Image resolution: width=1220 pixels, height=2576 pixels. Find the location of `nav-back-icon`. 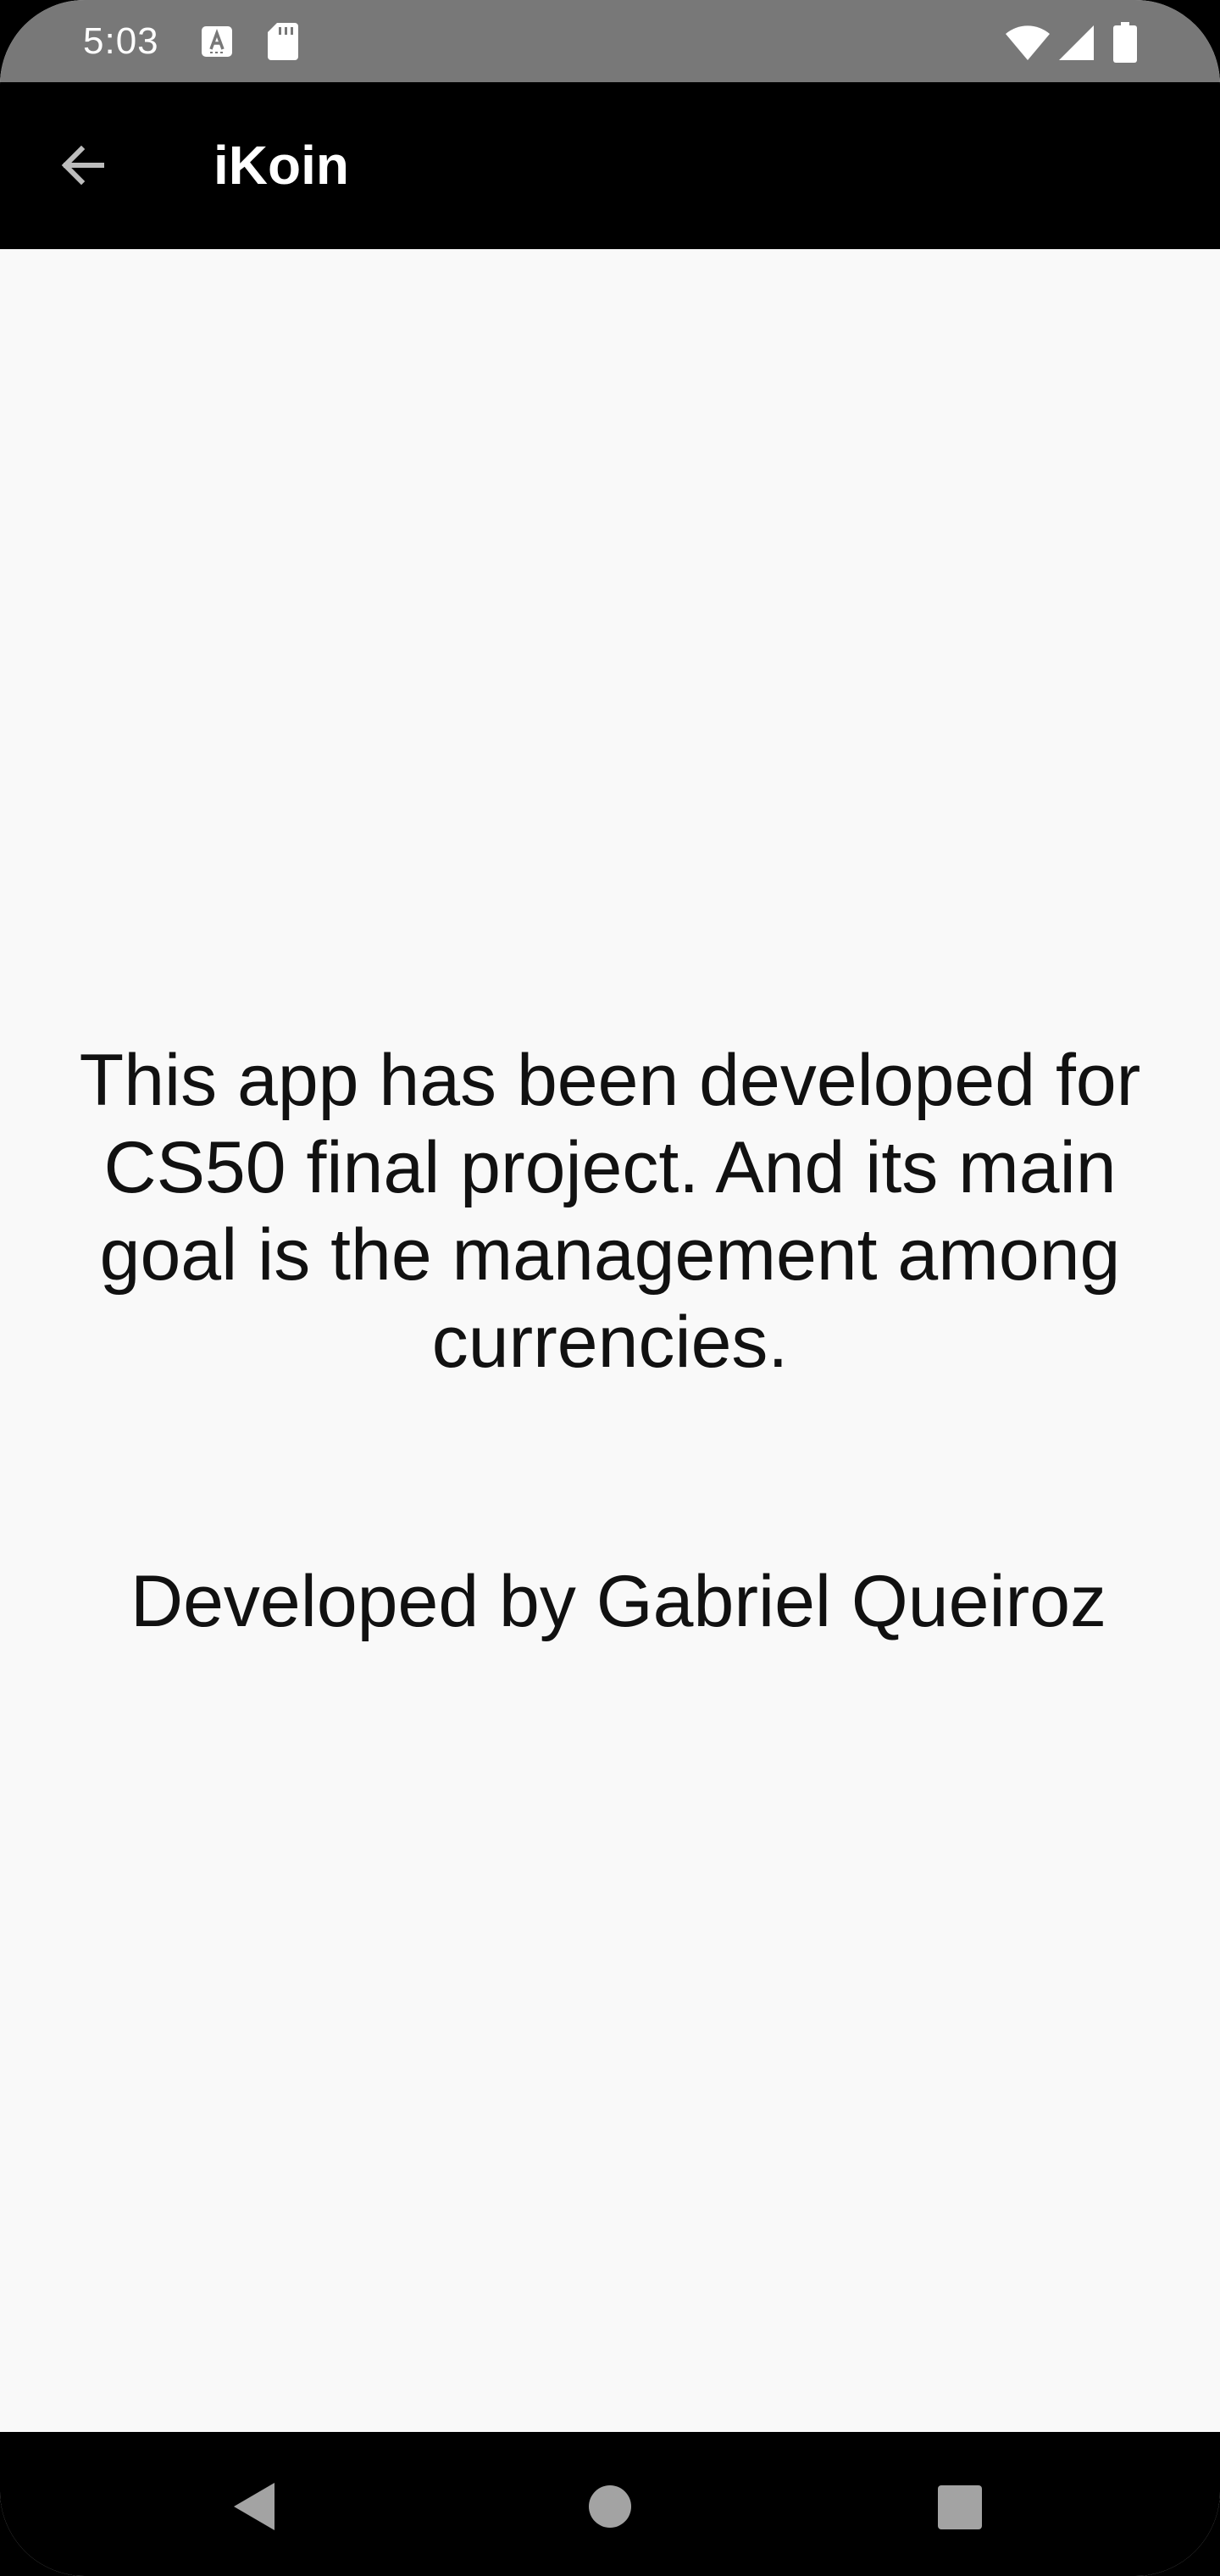

nav-back-icon is located at coordinates (254, 2506).